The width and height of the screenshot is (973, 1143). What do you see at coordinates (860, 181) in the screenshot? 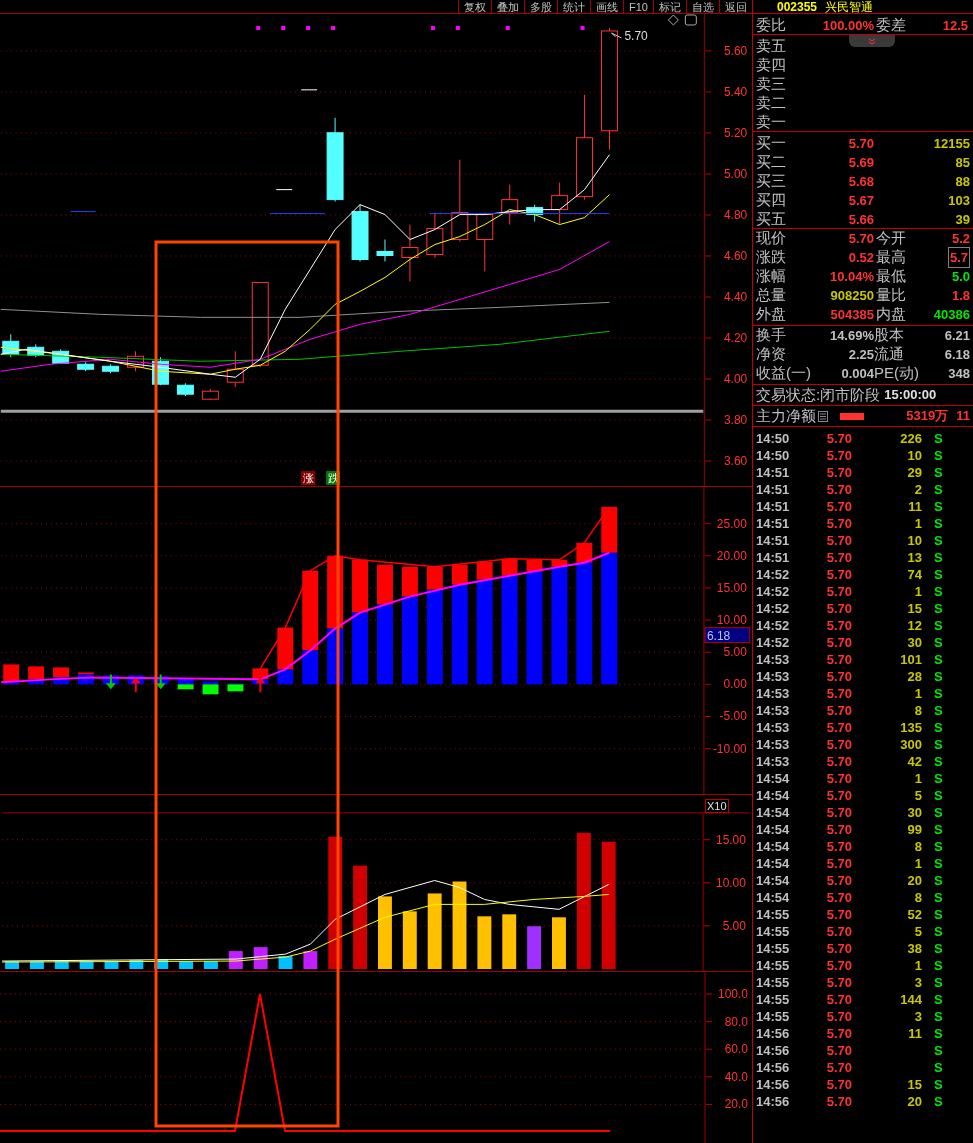
I see `bid-price: 5.68` at bounding box center [860, 181].